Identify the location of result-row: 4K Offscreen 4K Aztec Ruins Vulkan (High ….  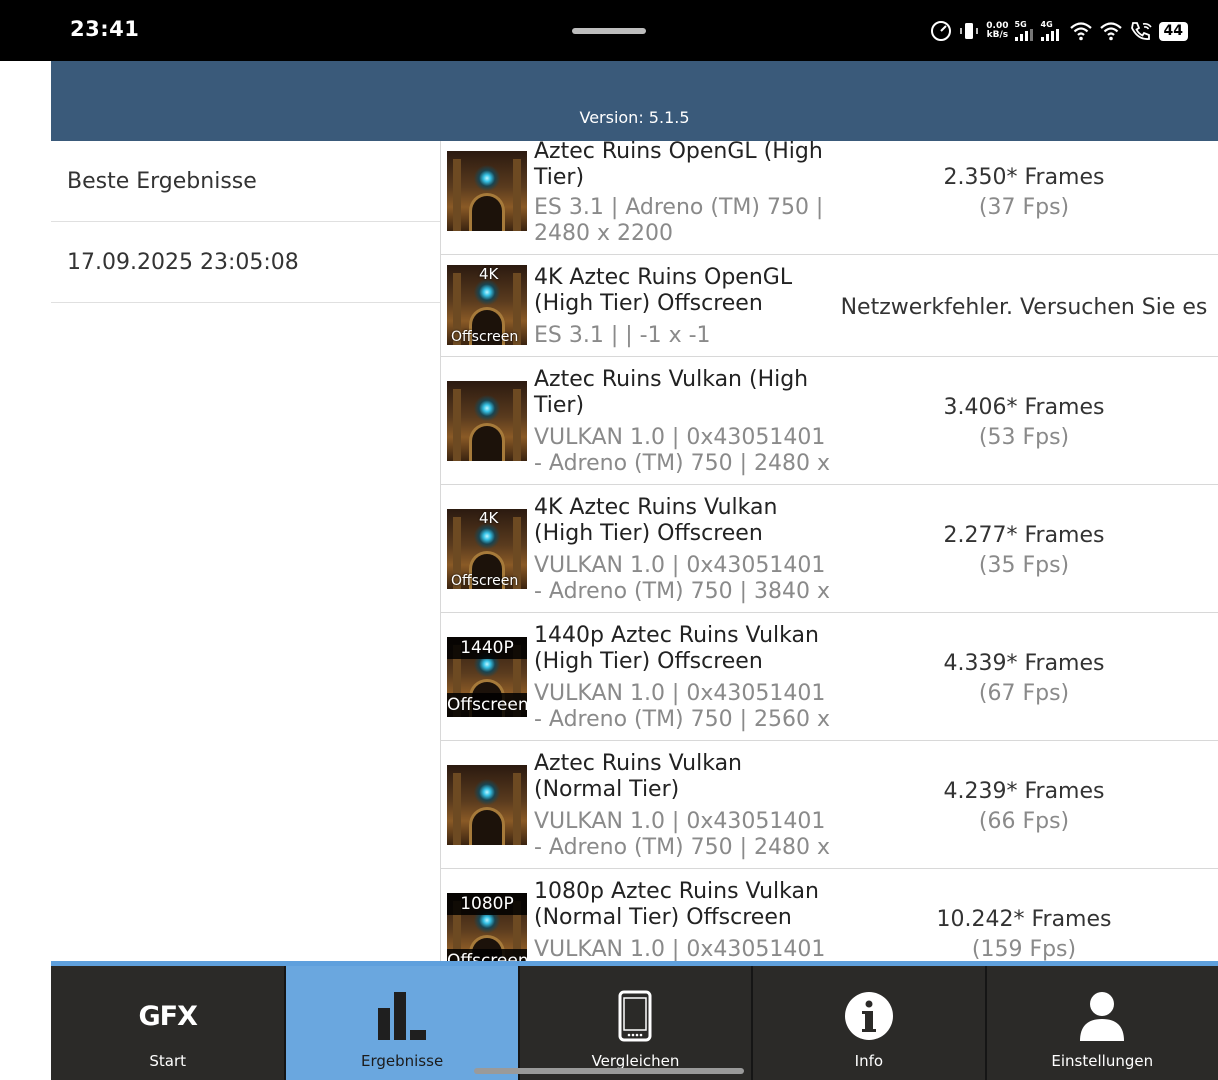
(829, 549).